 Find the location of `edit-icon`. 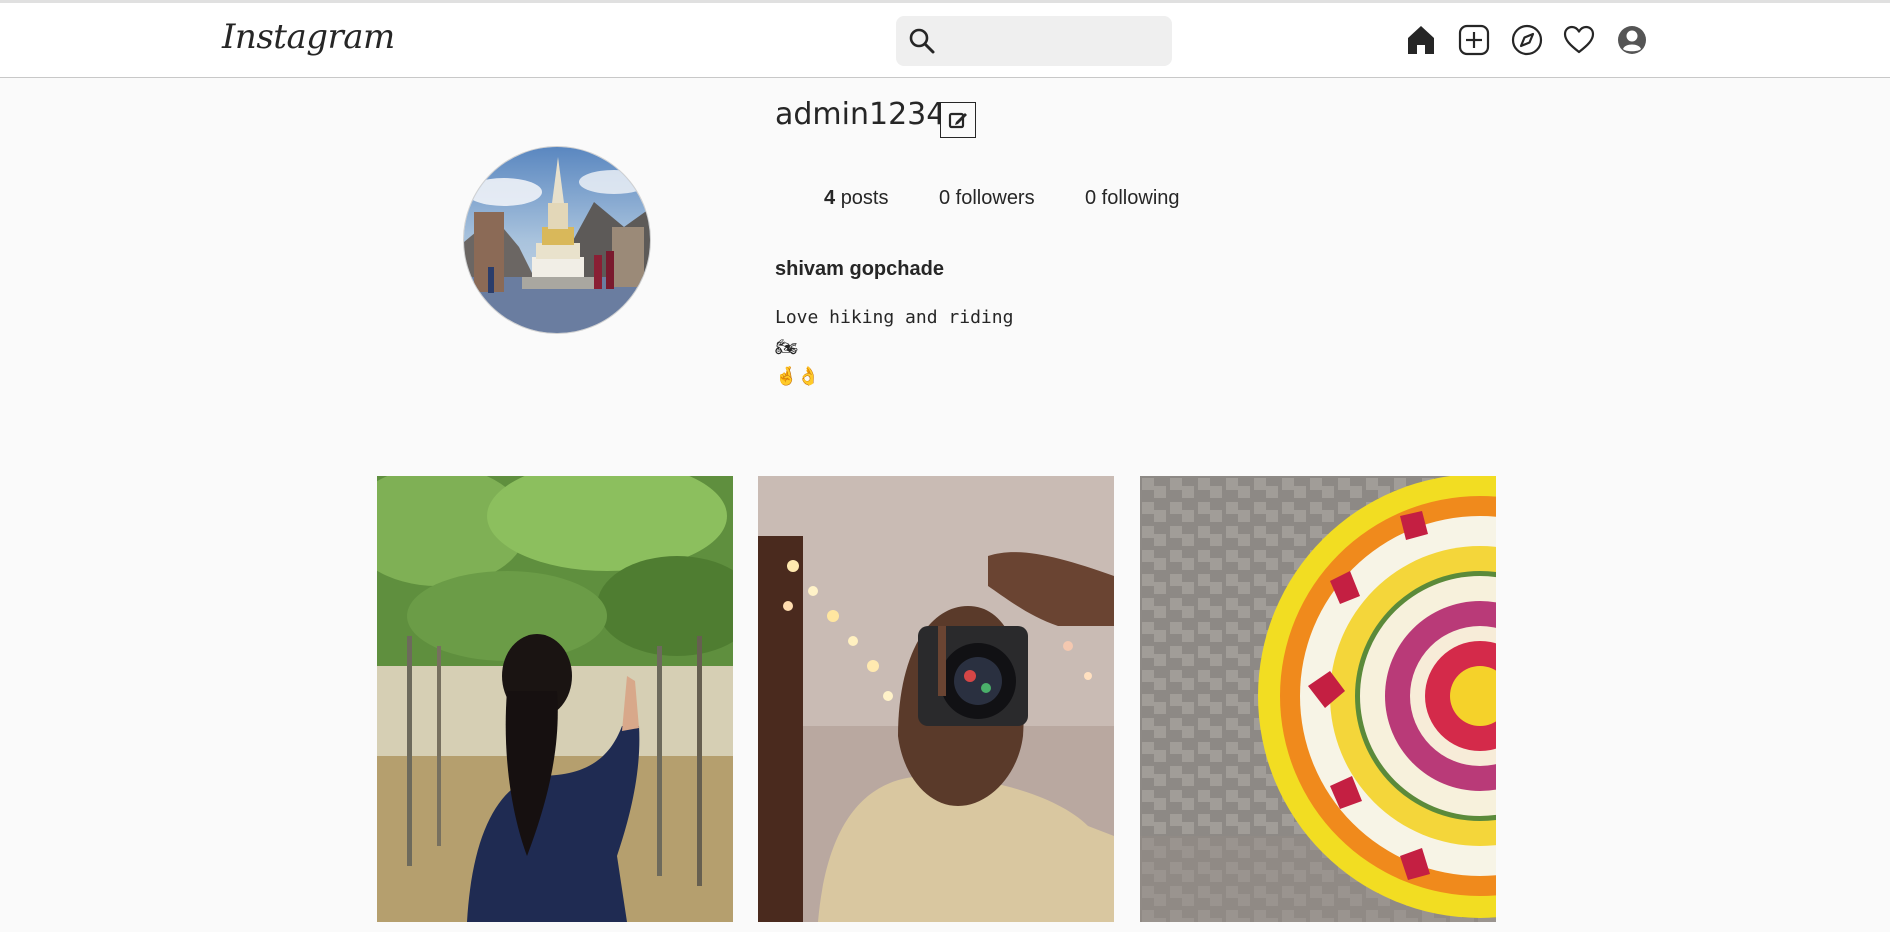

edit-icon is located at coordinates (957, 120).